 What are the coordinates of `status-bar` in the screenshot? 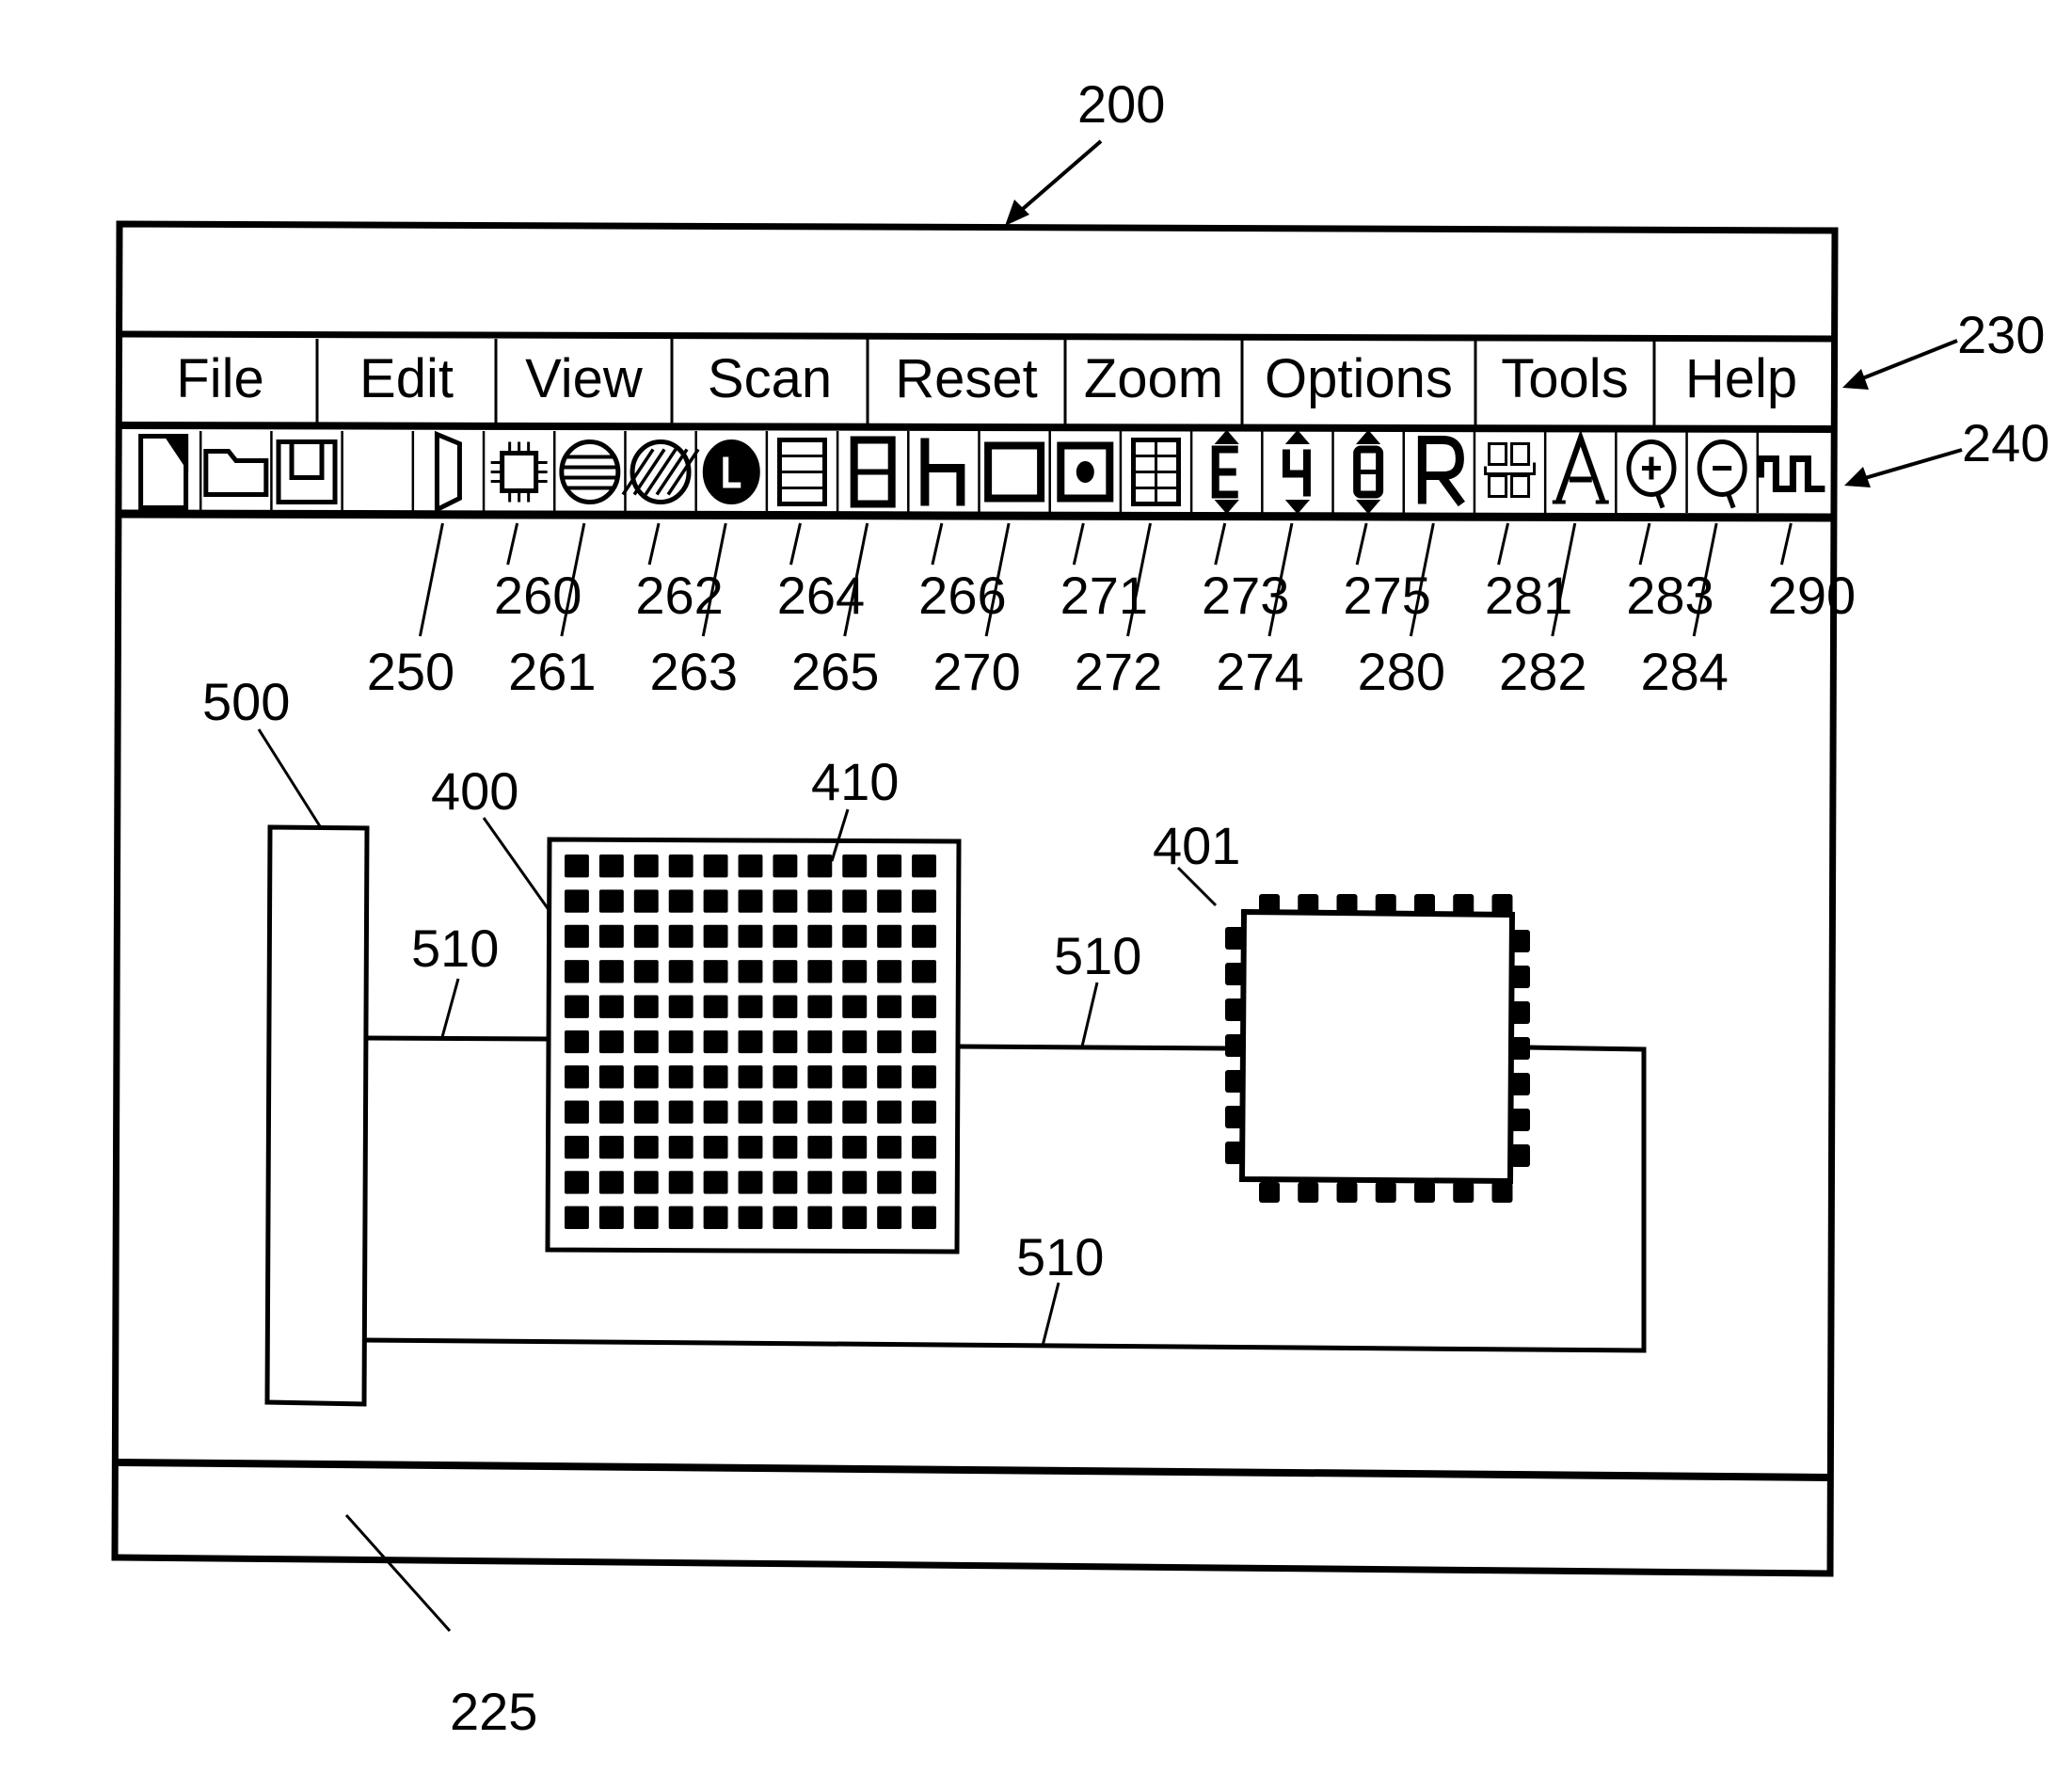 It's located at (972, 1517).